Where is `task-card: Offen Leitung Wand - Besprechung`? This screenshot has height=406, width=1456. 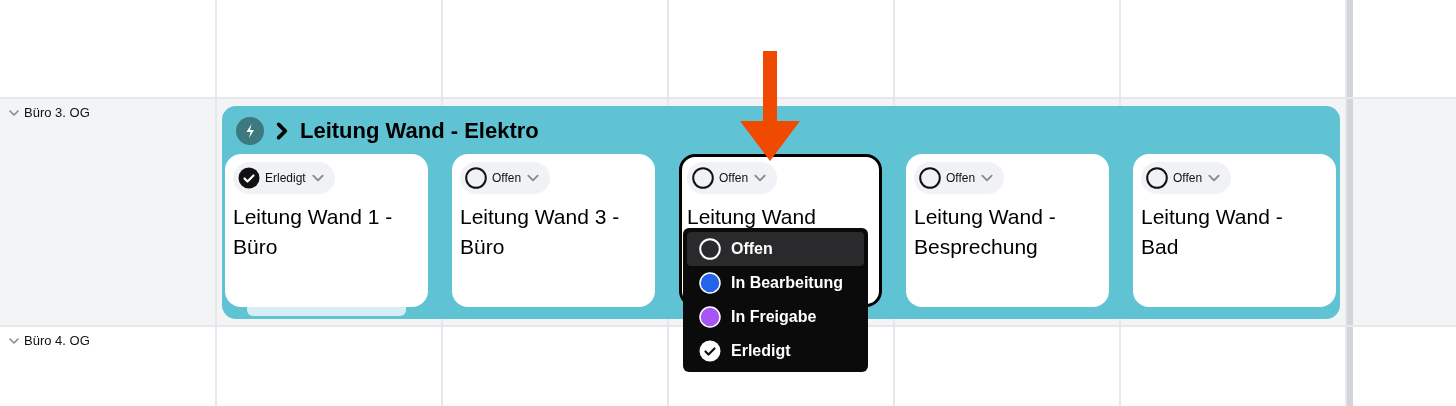 task-card: Offen Leitung Wand - Besprechung is located at coordinates (1007, 230).